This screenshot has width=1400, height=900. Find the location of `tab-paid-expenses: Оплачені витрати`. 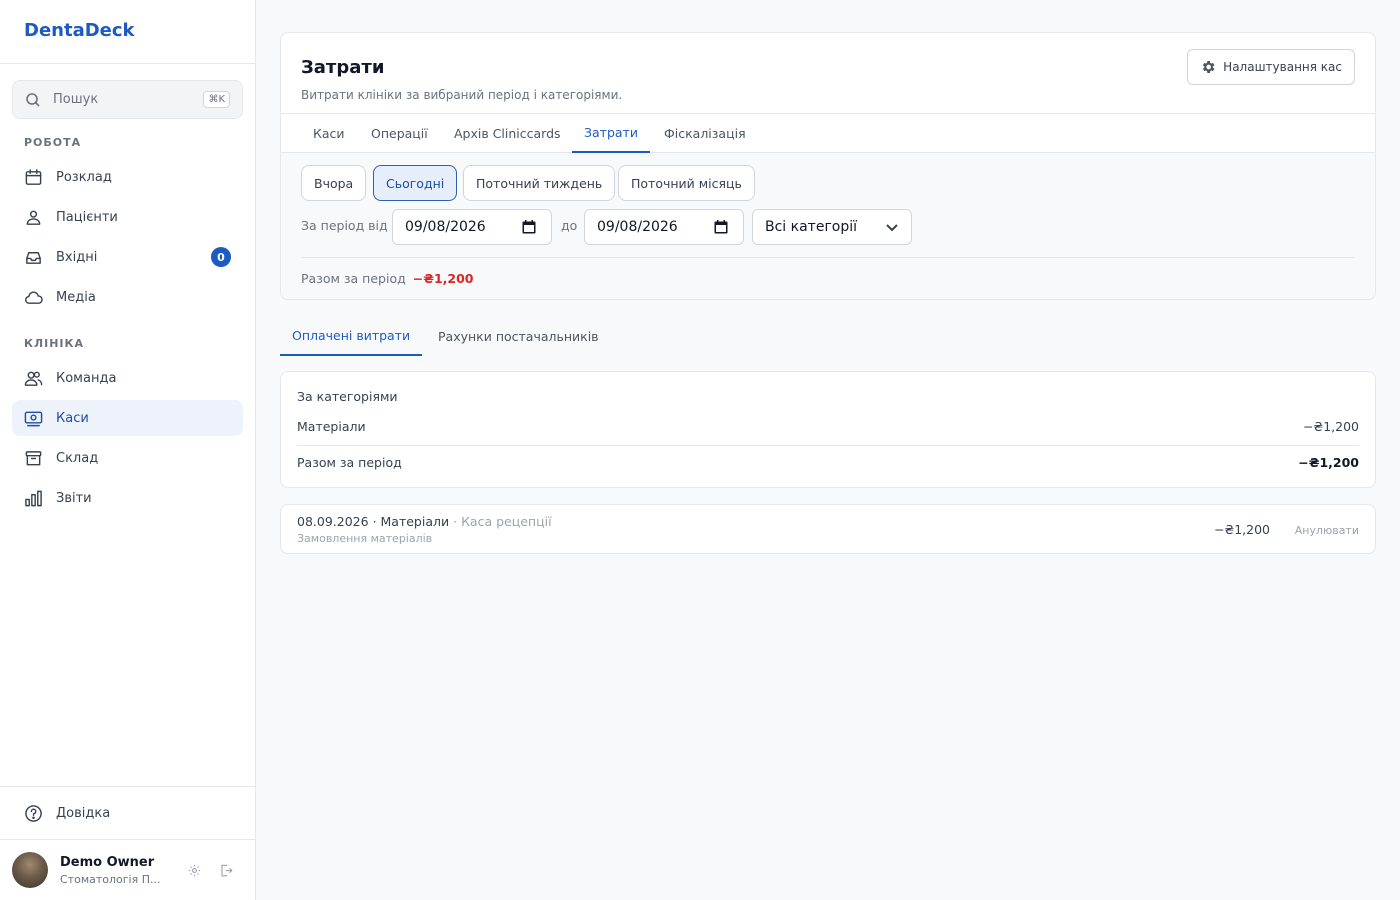

tab-paid-expenses: Оплачені витрати is located at coordinates (351, 336).